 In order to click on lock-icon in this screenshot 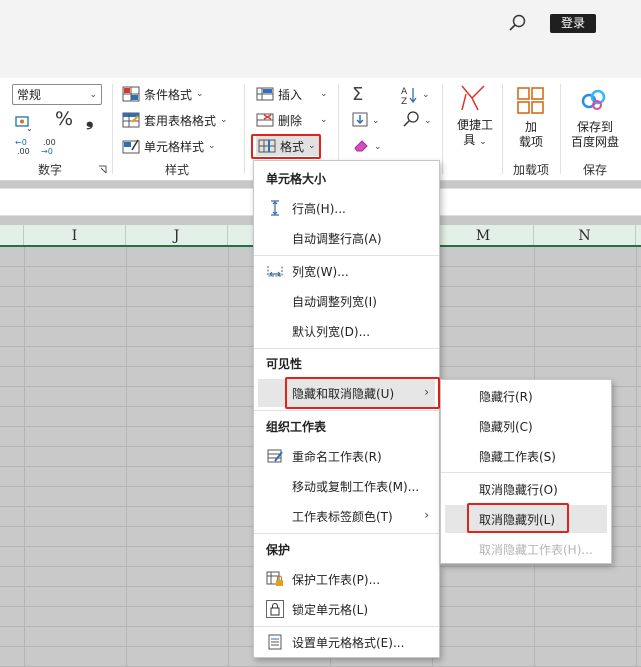, I will do `click(275, 609)`.